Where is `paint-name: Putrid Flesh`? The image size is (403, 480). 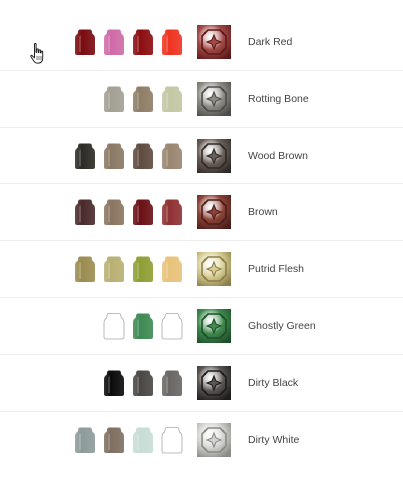
paint-name: Putrid Flesh is located at coordinates (276, 269).